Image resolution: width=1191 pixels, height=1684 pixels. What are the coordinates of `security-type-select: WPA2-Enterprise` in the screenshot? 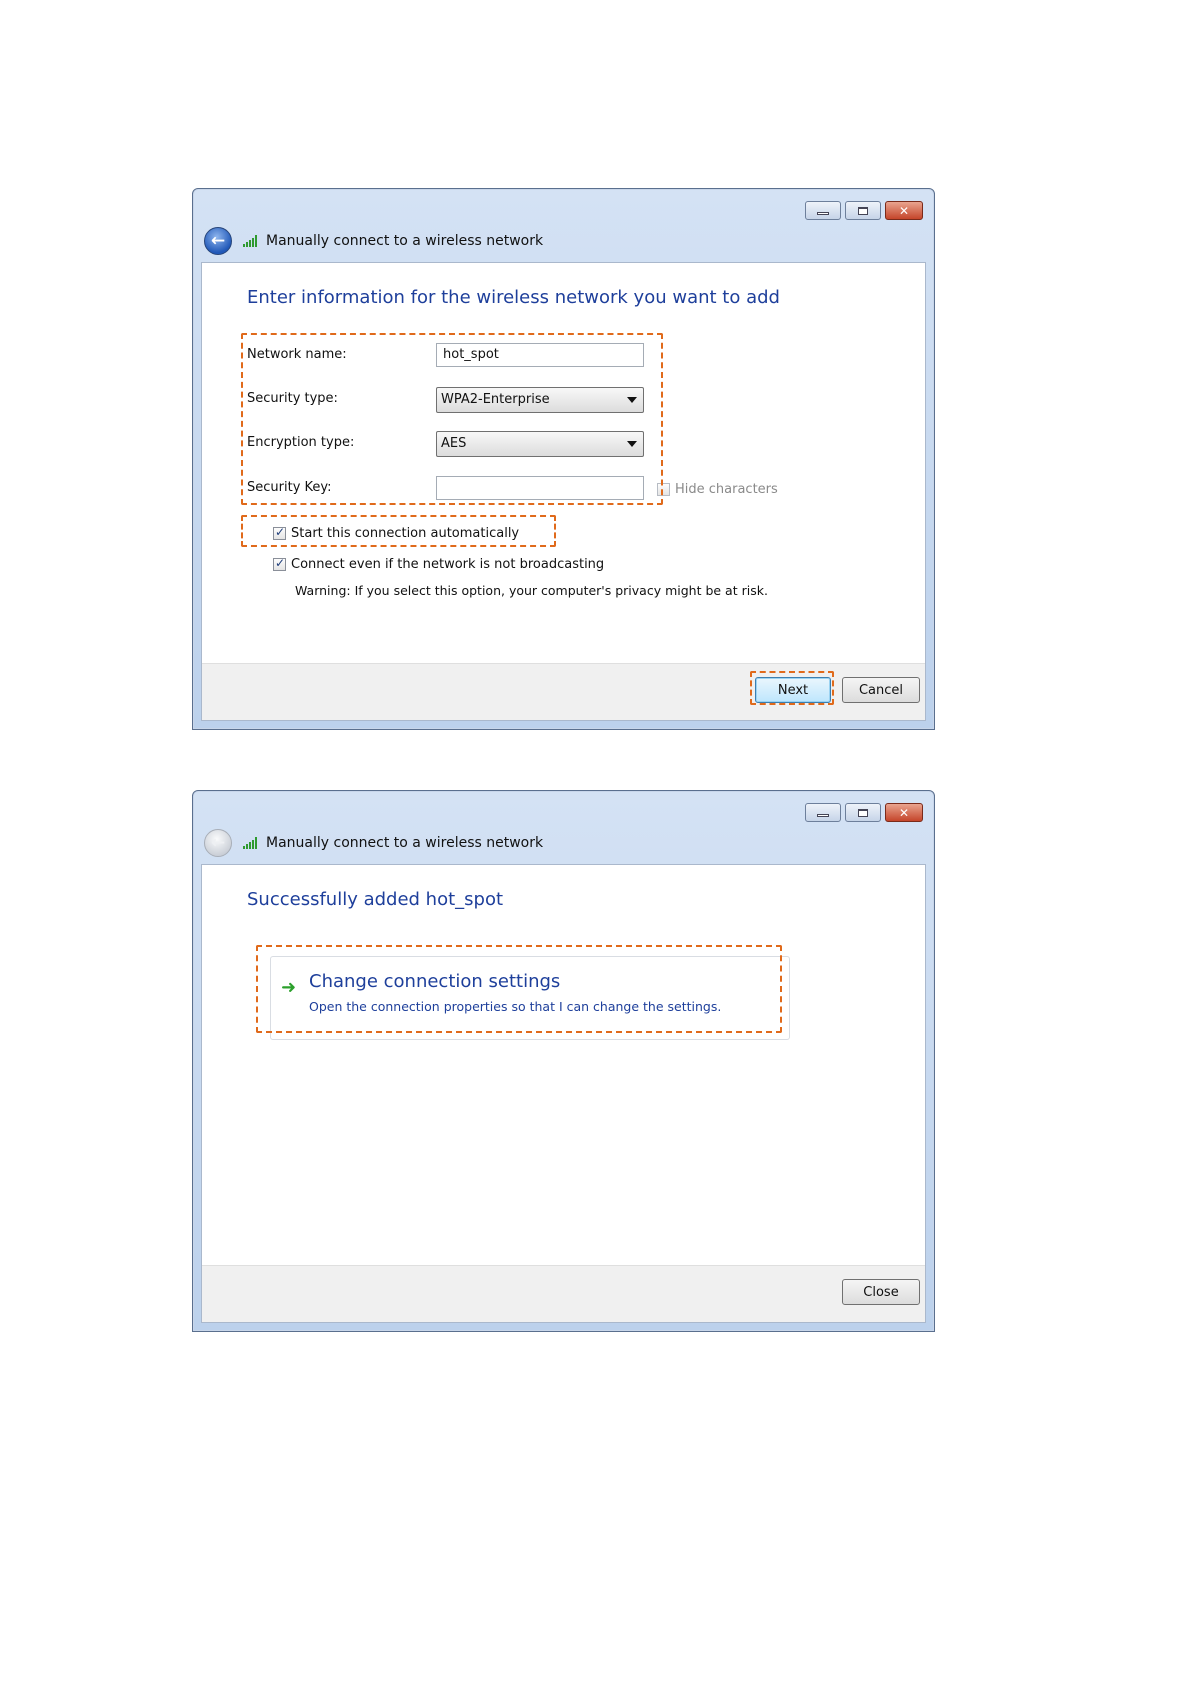 It's located at (540, 400).